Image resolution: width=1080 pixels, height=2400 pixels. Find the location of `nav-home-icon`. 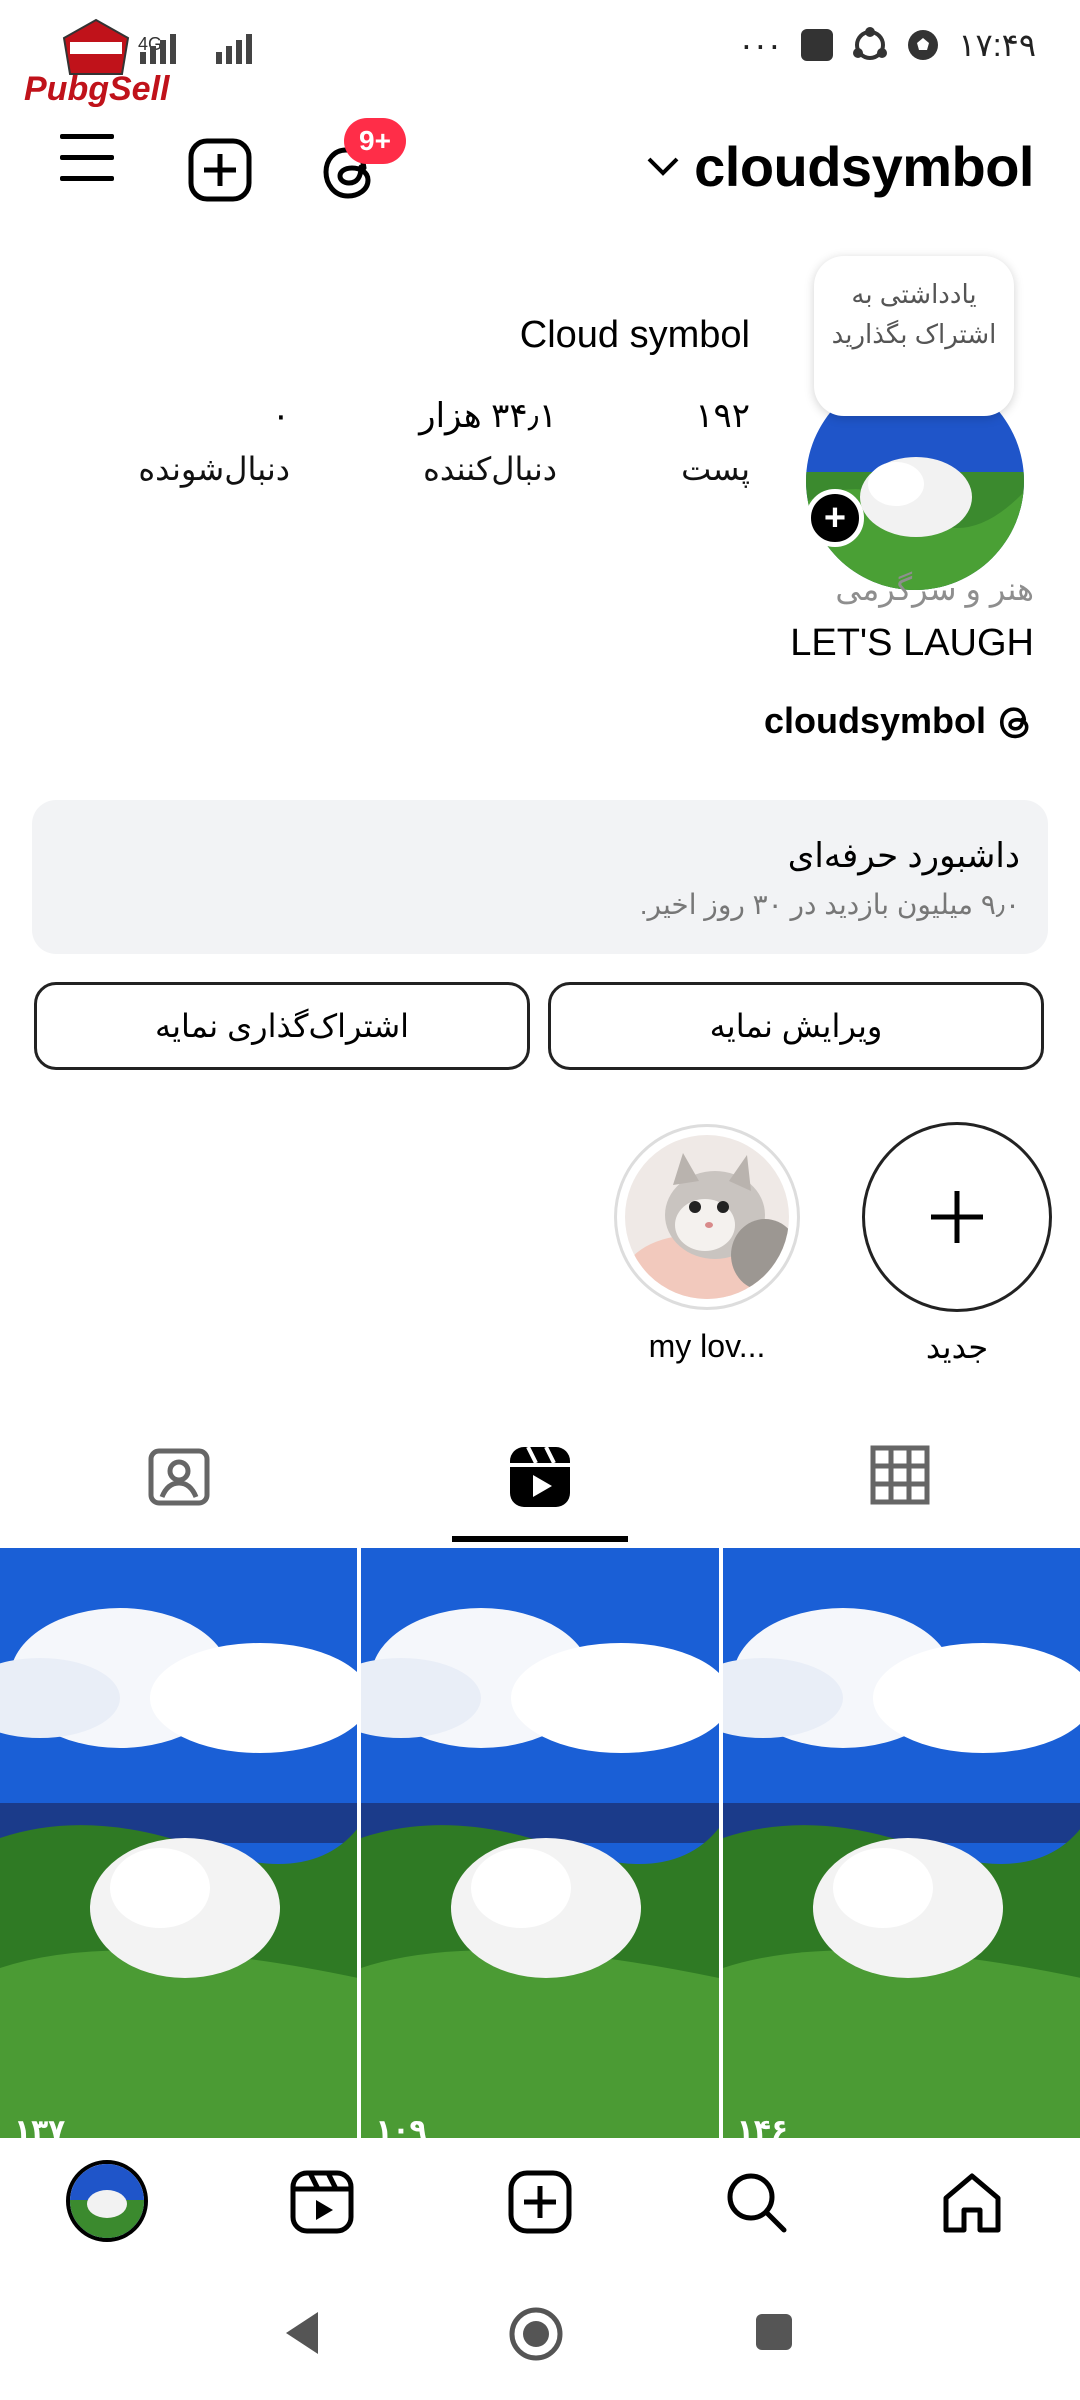

nav-home-icon is located at coordinates (972, 2202).